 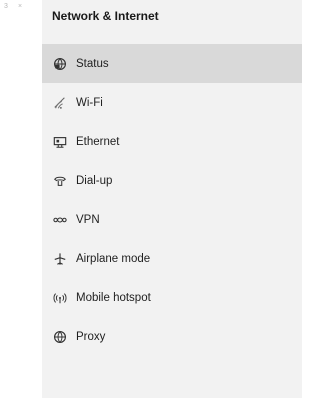 What do you see at coordinates (60, 337) in the screenshot?
I see `proxy-globe-icon` at bounding box center [60, 337].